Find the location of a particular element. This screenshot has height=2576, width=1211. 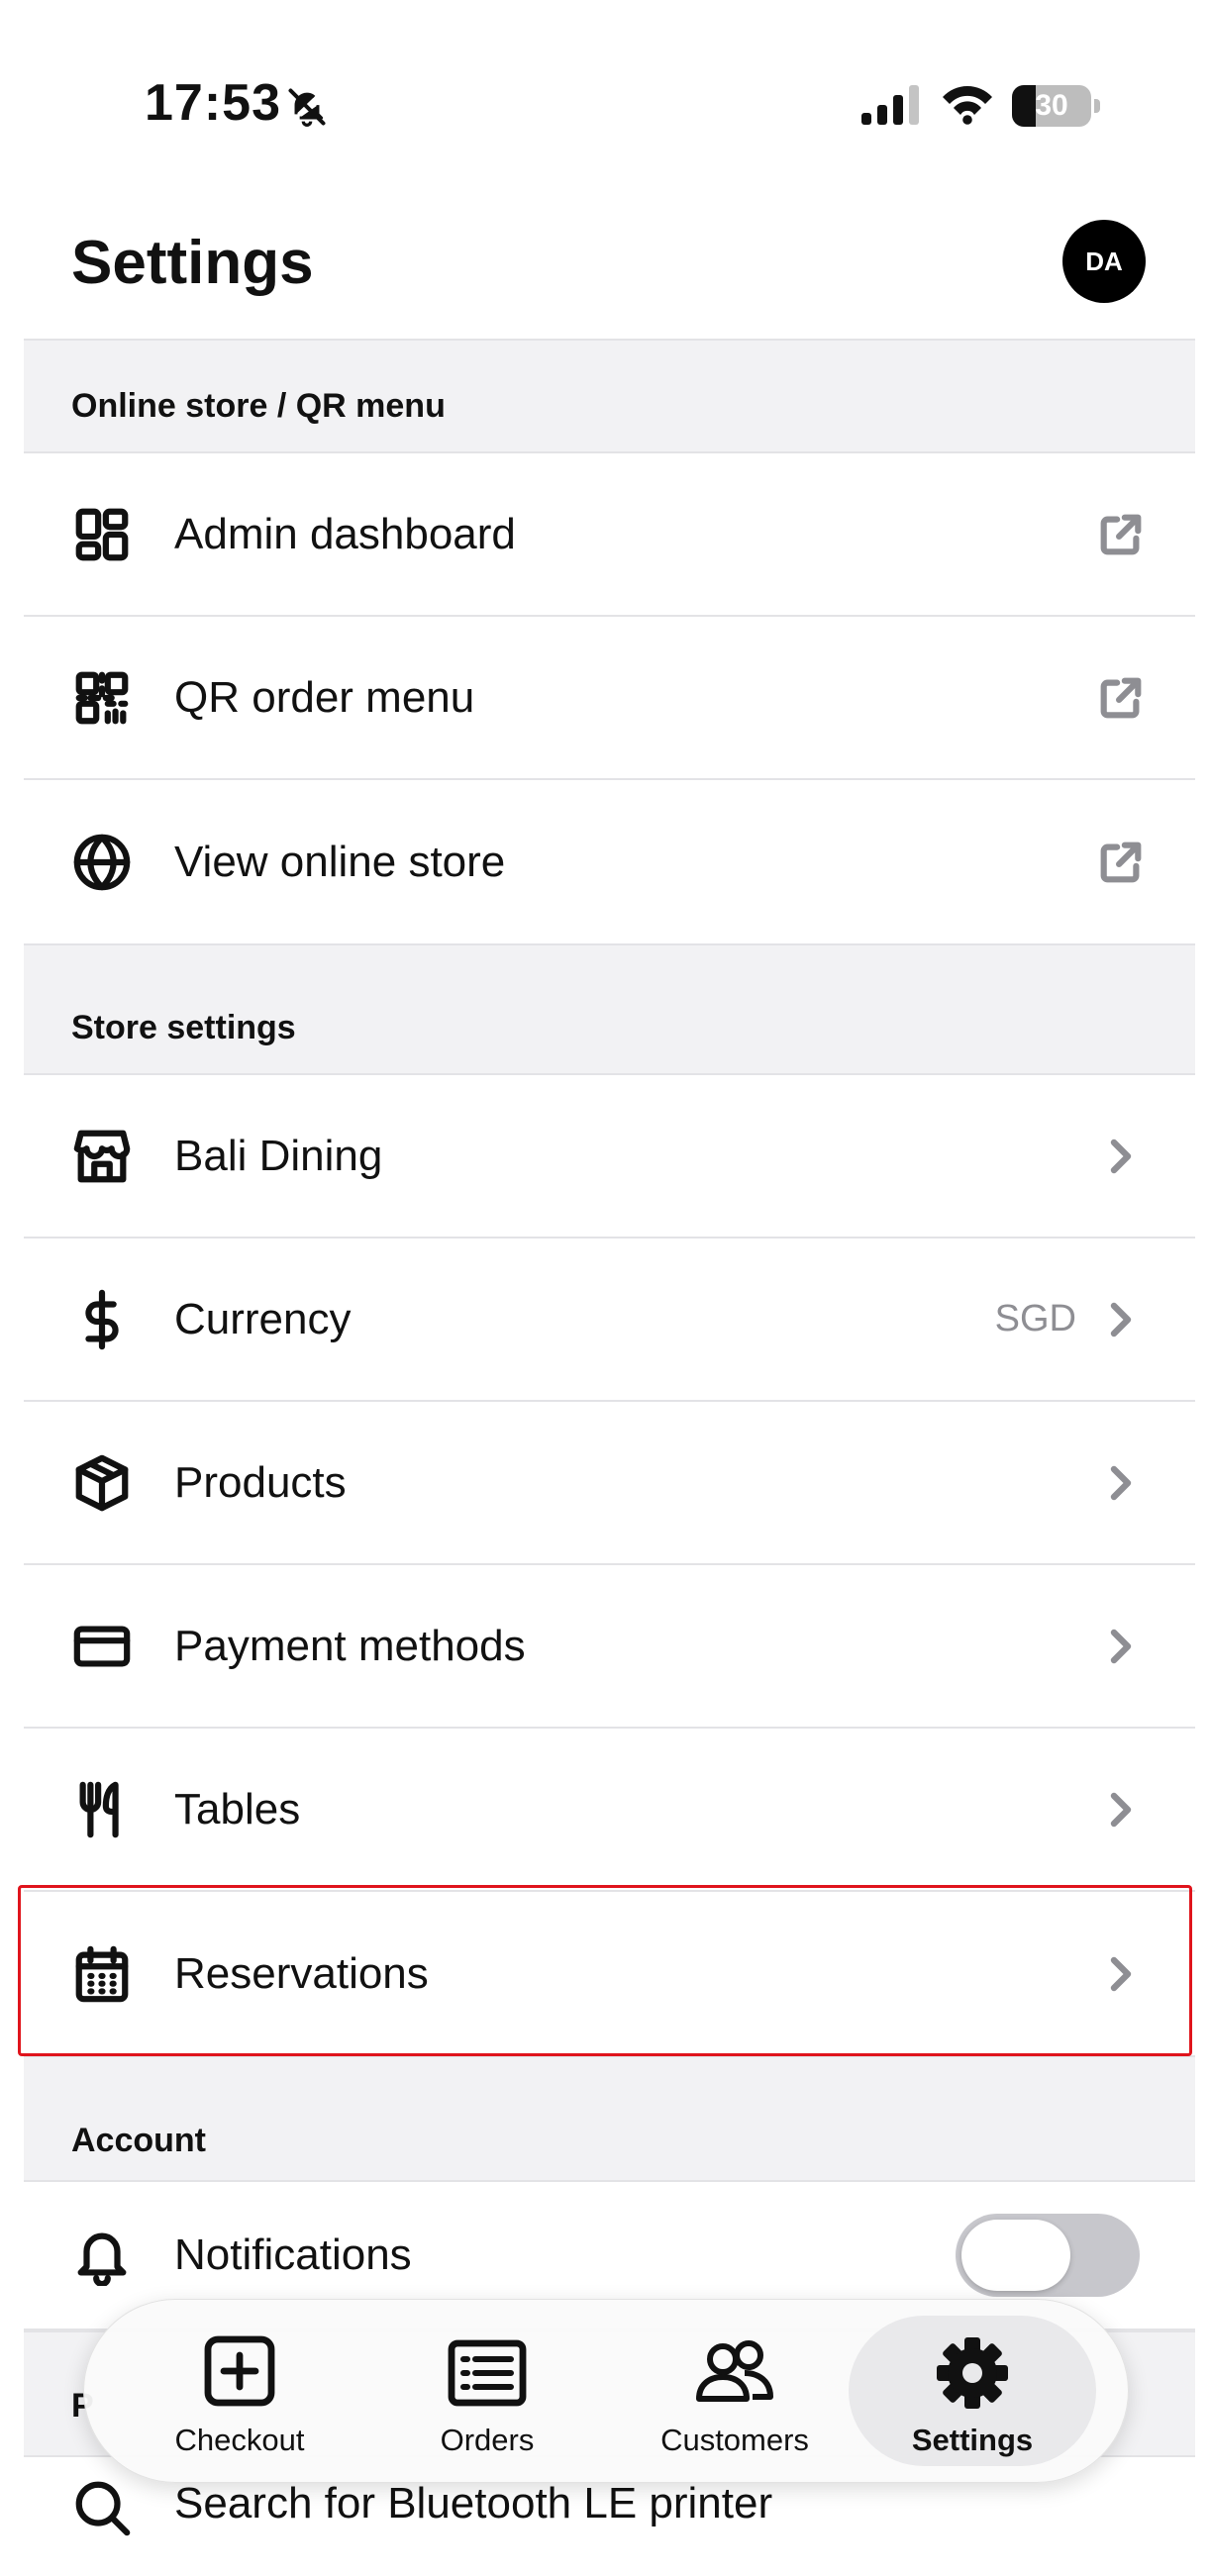

currency-value: SGD is located at coordinates (1035, 1319).